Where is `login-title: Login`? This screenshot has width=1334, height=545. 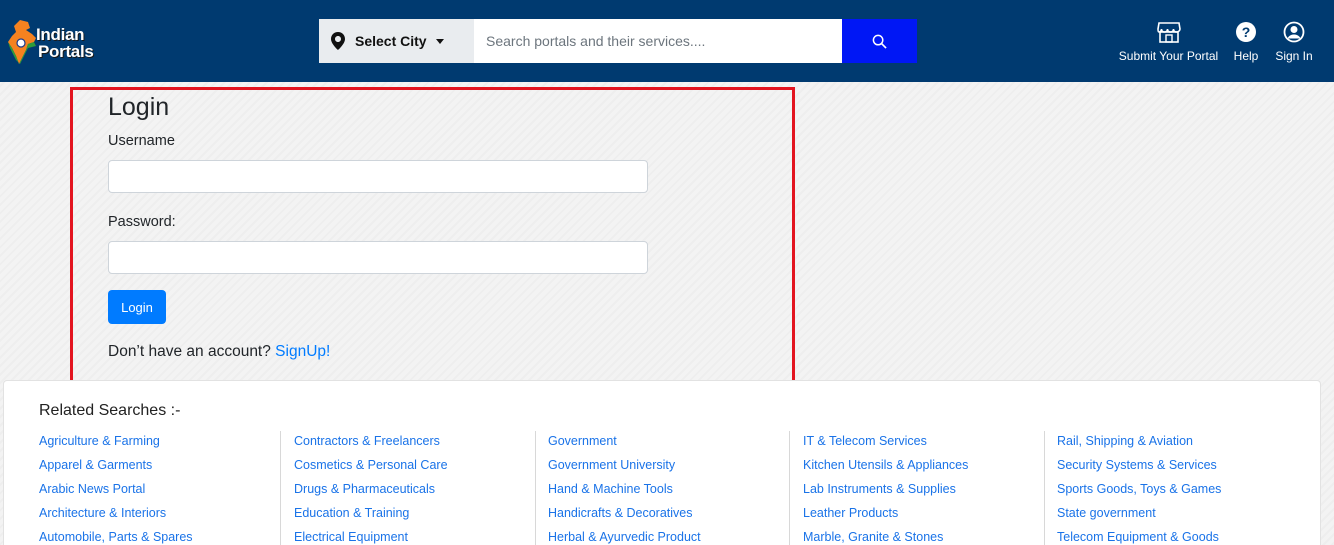
login-title: Login is located at coordinates (139, 107).